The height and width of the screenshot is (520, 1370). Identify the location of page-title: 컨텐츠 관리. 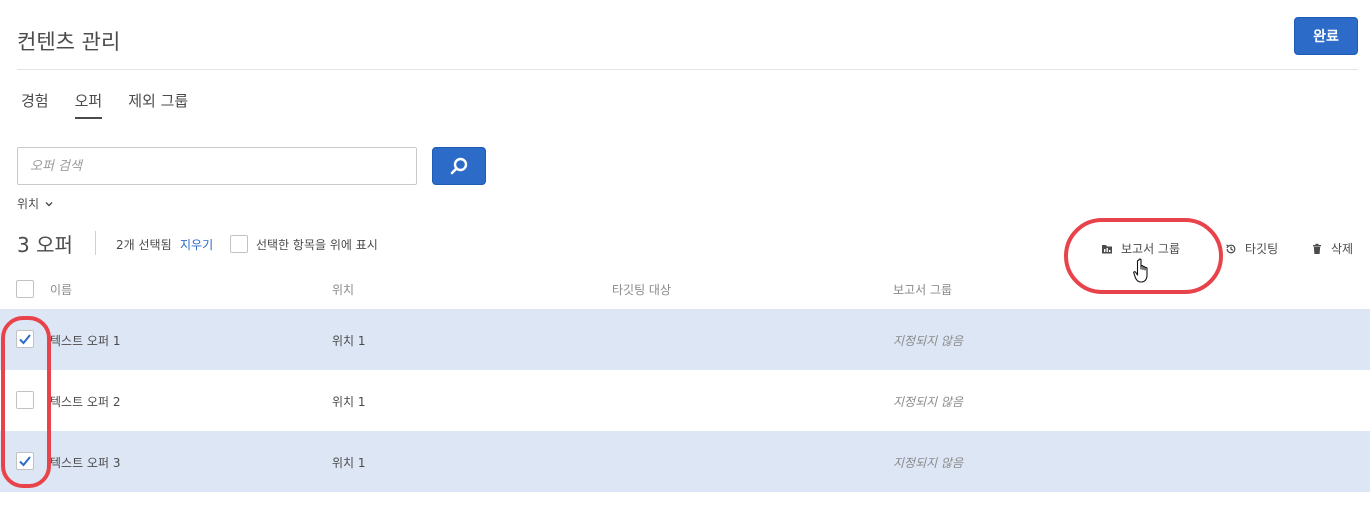
(69, 42).